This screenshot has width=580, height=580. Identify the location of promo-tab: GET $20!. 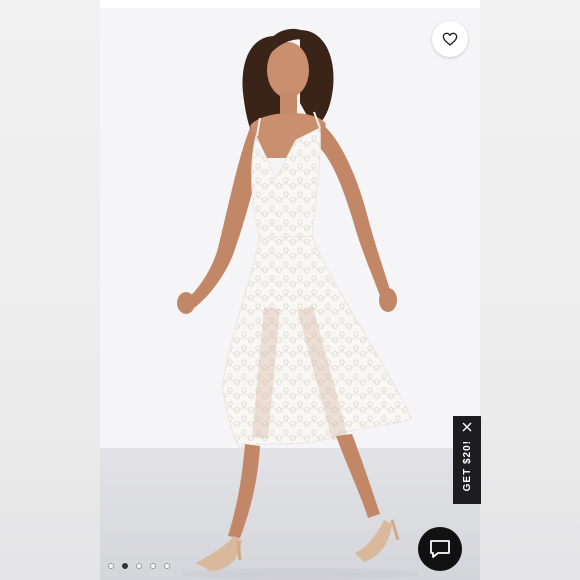
(467, 460).